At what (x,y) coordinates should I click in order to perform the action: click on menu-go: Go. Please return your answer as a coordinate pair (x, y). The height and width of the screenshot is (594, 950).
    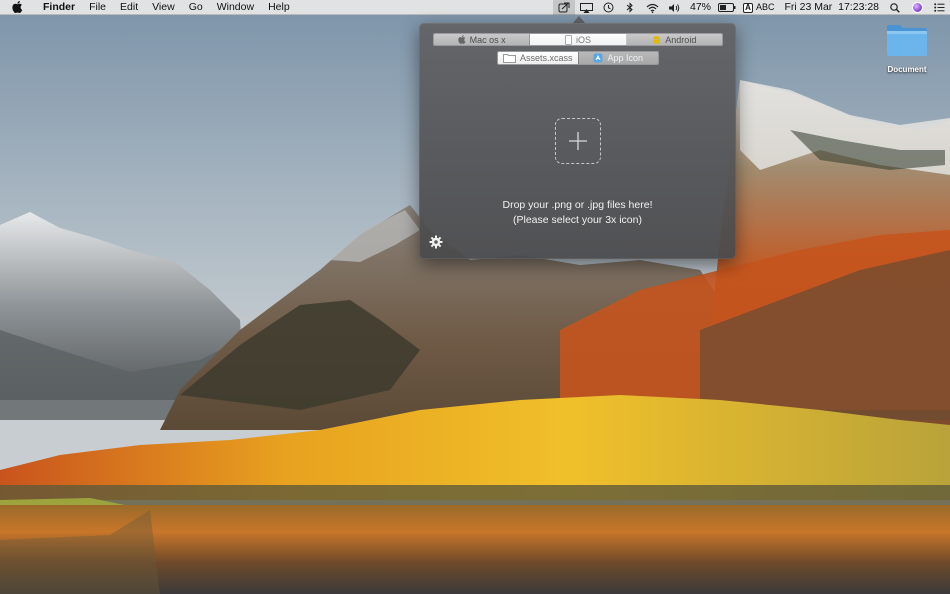
    Looking at the image, I should click on (196, 7).